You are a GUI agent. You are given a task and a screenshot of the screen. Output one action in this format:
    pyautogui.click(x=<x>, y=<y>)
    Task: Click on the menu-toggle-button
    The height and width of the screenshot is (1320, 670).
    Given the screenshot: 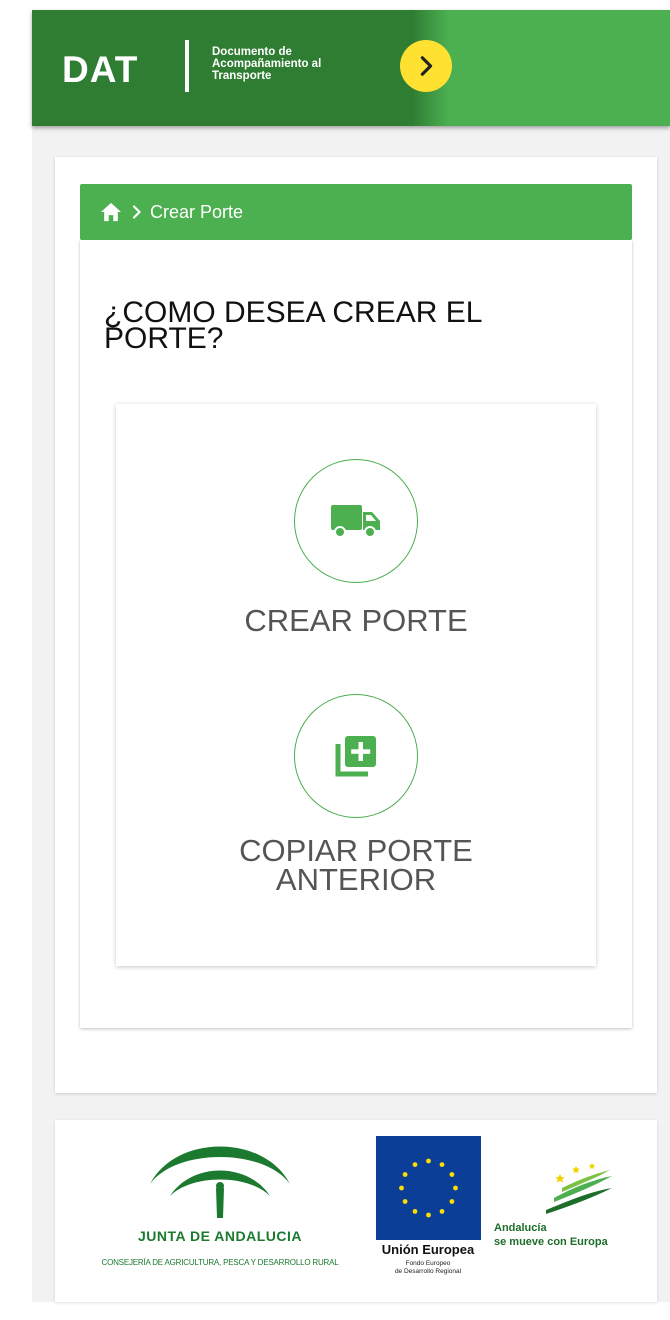 What is the action you would take?
    pyautogui.click(x=426, y=66)
    